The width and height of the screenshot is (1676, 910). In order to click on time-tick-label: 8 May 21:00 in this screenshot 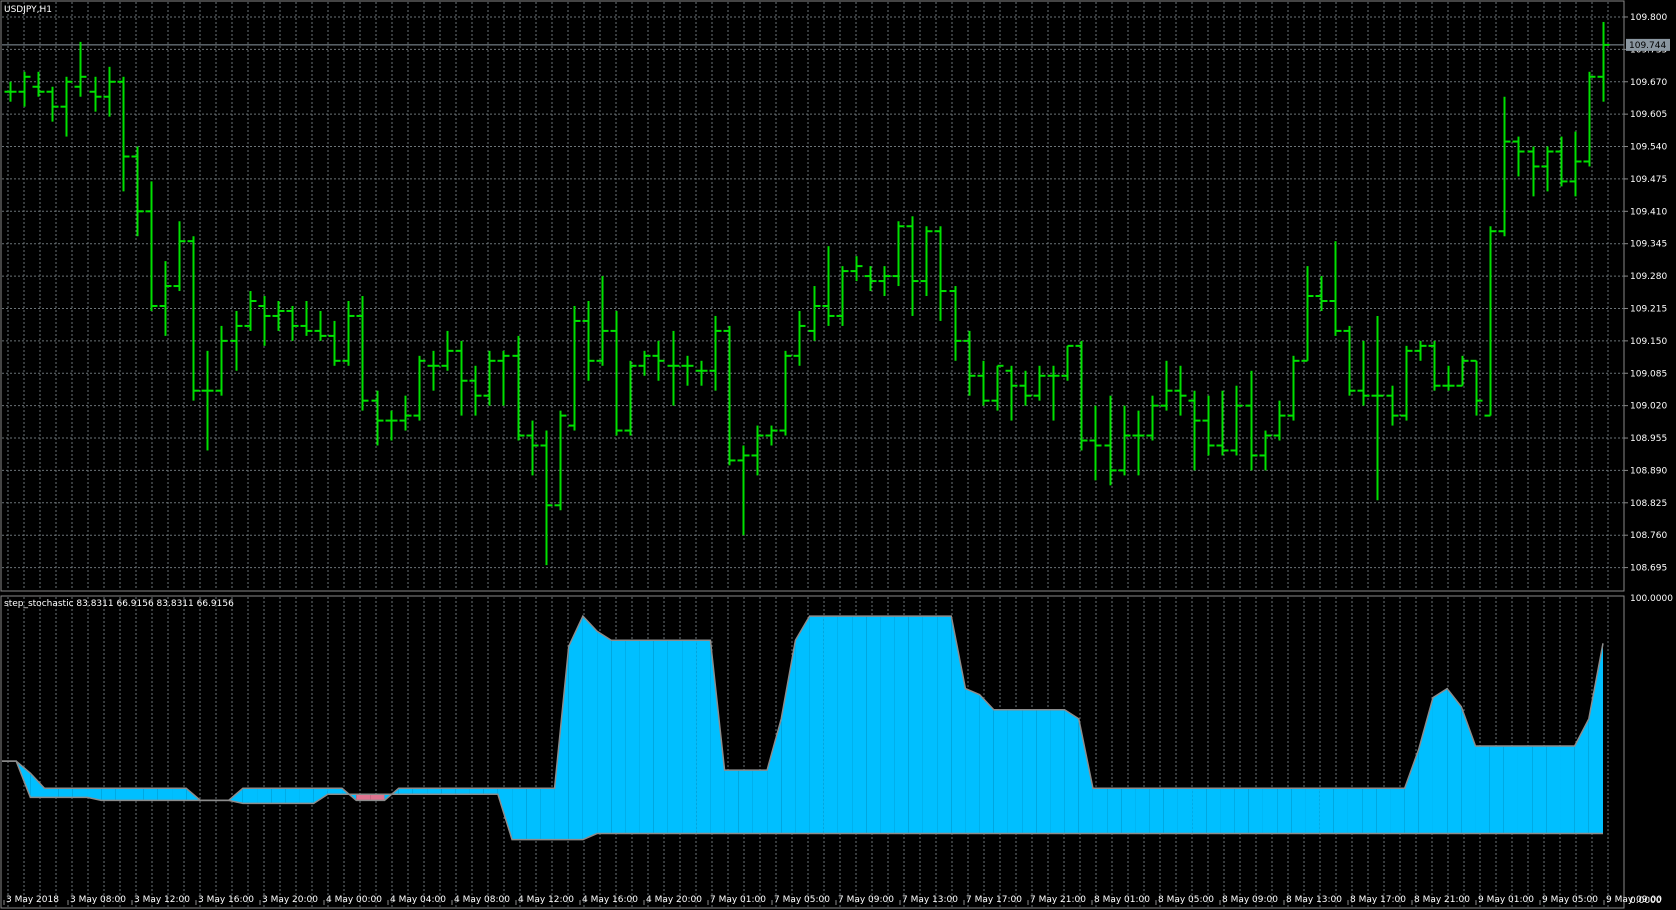, I will do `click(1442, 900)`.